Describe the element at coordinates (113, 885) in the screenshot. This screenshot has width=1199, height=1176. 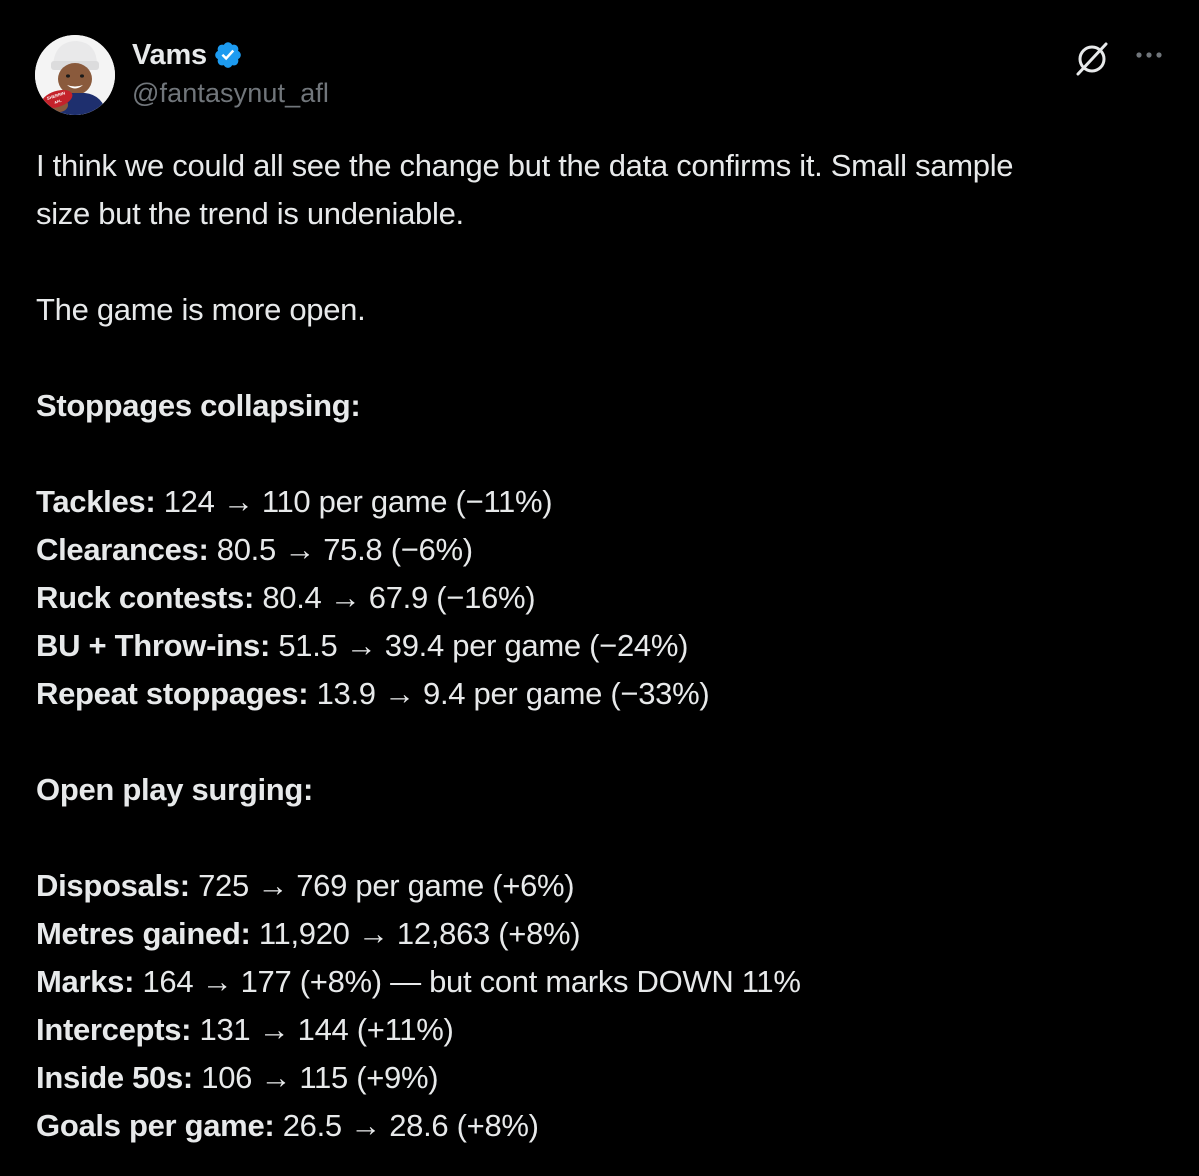
I see `stat-label: Disposals:` at that location.